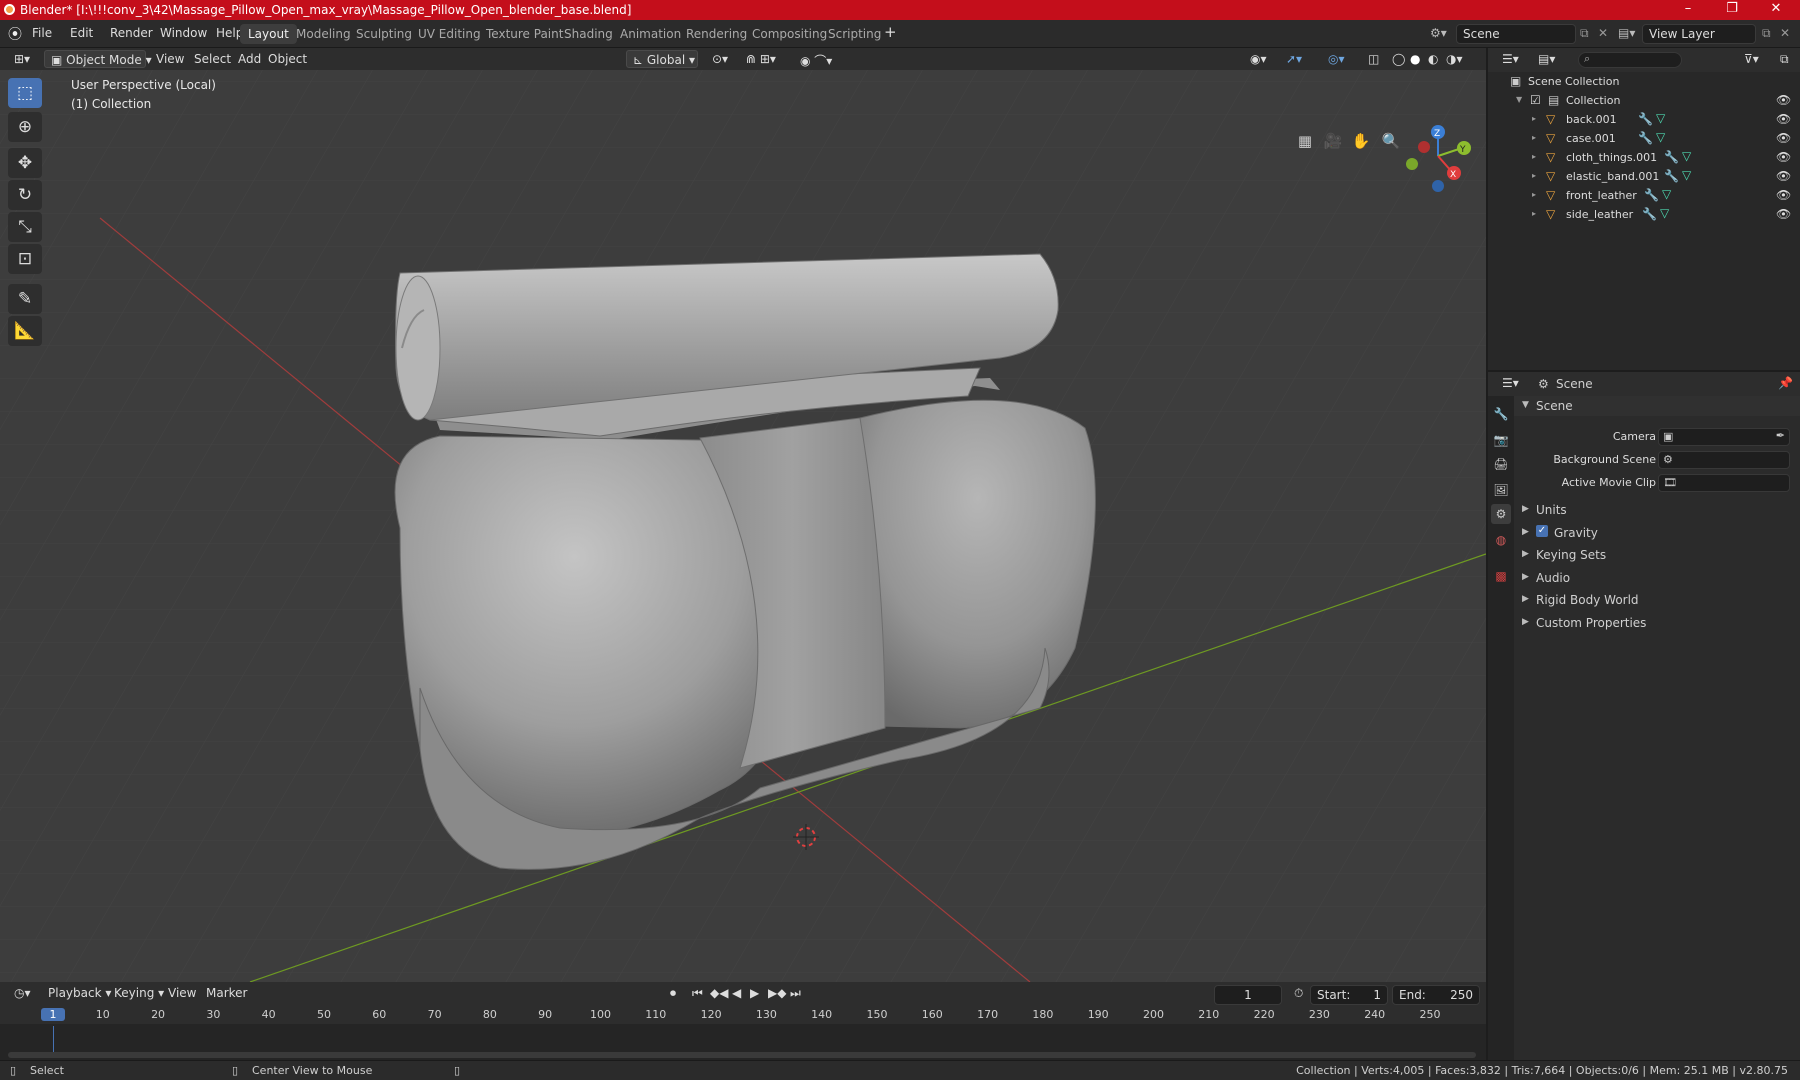 This screenshot has height=1080, width=1800. Describe the element at coordinates (182, 993) in the screenshot. I see `menu-timeline-view: View` at that location.